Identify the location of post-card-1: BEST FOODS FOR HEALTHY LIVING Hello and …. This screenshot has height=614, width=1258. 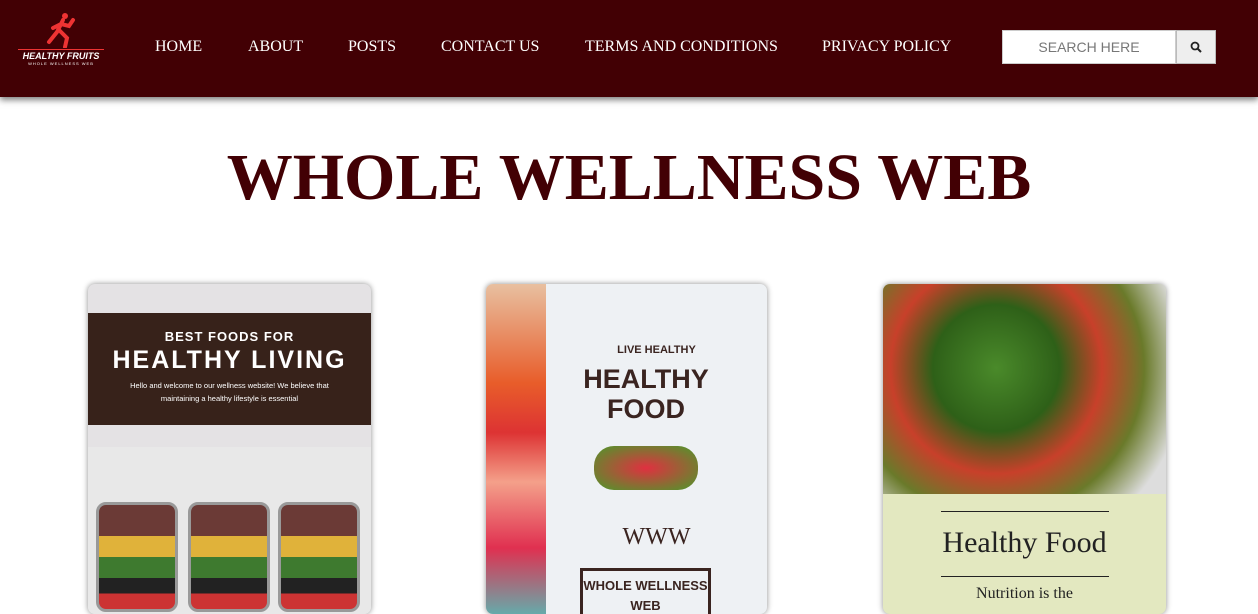
(229, 449).